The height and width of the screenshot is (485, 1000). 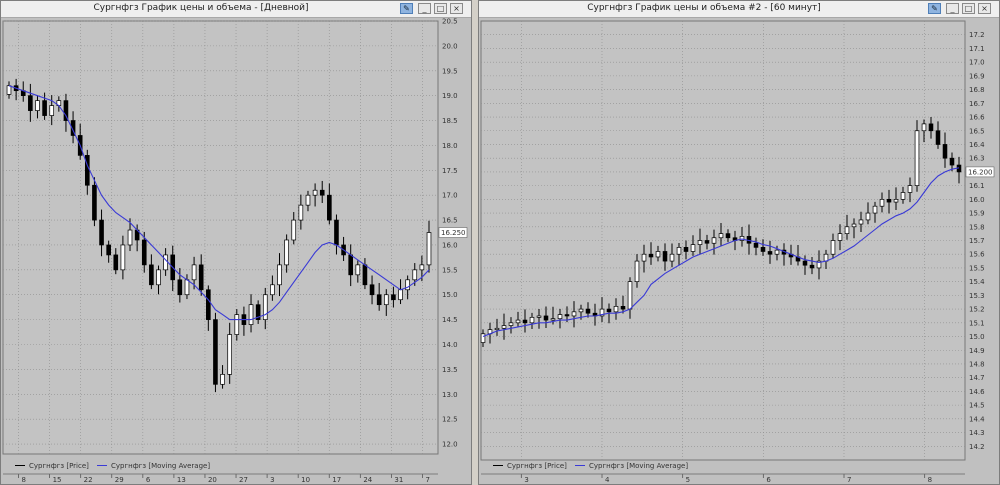 I want to click on x-tick-label: 4, so click(x=607, y=480).